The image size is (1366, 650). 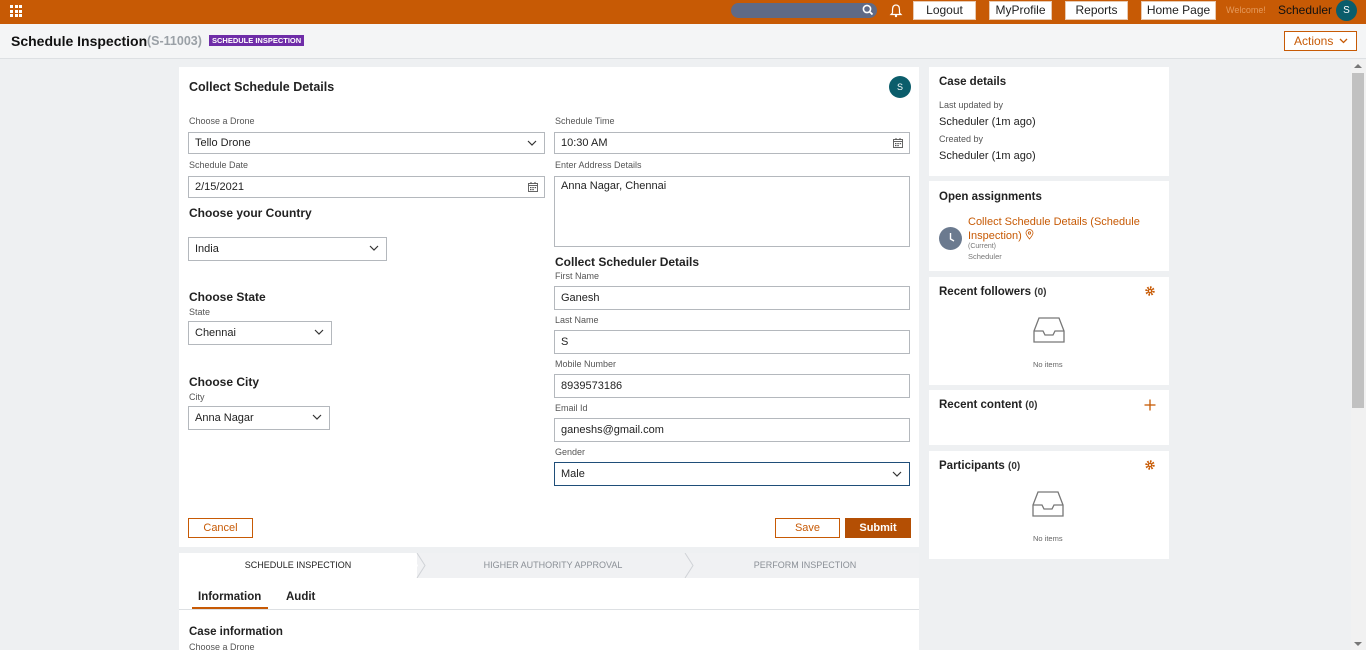 What do you see at coordinates (230, 608) in the screenshot?
I see `tab-active-indicator` at bounding box center [230, 608].